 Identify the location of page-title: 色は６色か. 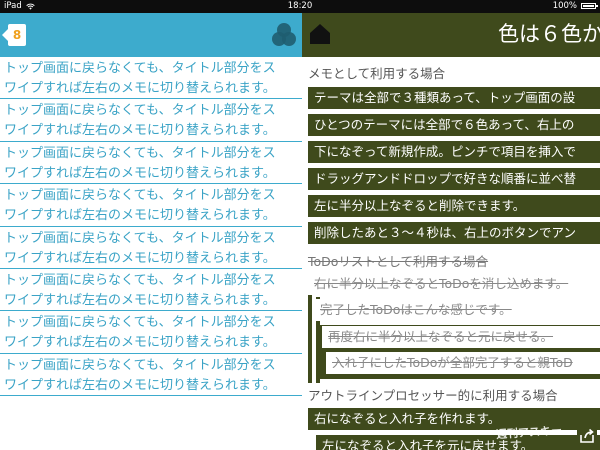
(549, 34).